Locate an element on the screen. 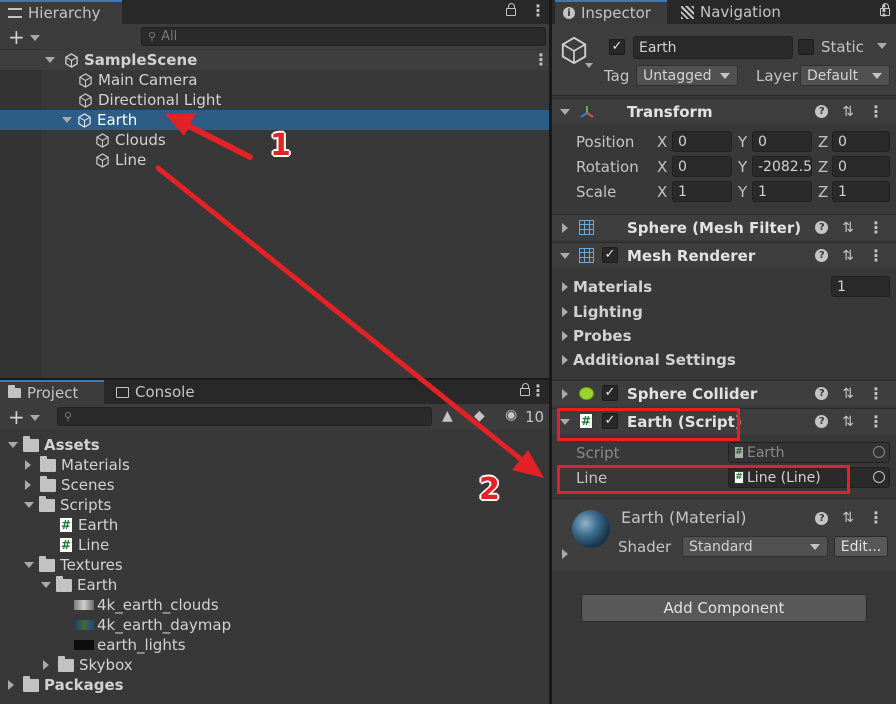 Image resolution: width=896 pixels, height=704 pixels. materials-foldout: Materials is located at coordinates (607, 287).